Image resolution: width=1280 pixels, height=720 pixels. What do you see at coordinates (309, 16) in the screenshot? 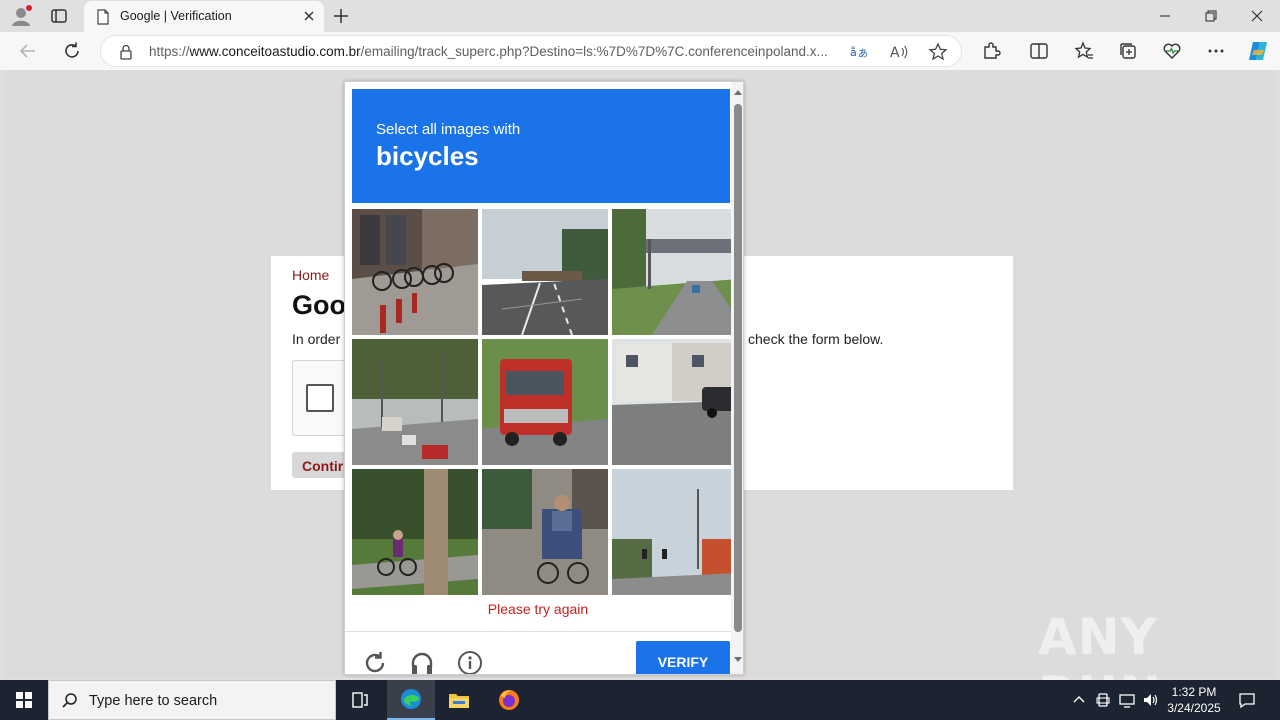
I see `close-tab-icon` at bounding box center [309, 16].